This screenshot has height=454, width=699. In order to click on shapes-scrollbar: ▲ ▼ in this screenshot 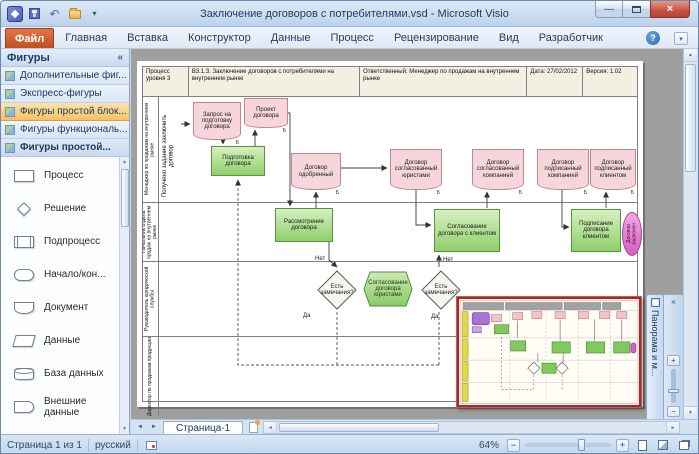, I will do `click(124, 295)`.